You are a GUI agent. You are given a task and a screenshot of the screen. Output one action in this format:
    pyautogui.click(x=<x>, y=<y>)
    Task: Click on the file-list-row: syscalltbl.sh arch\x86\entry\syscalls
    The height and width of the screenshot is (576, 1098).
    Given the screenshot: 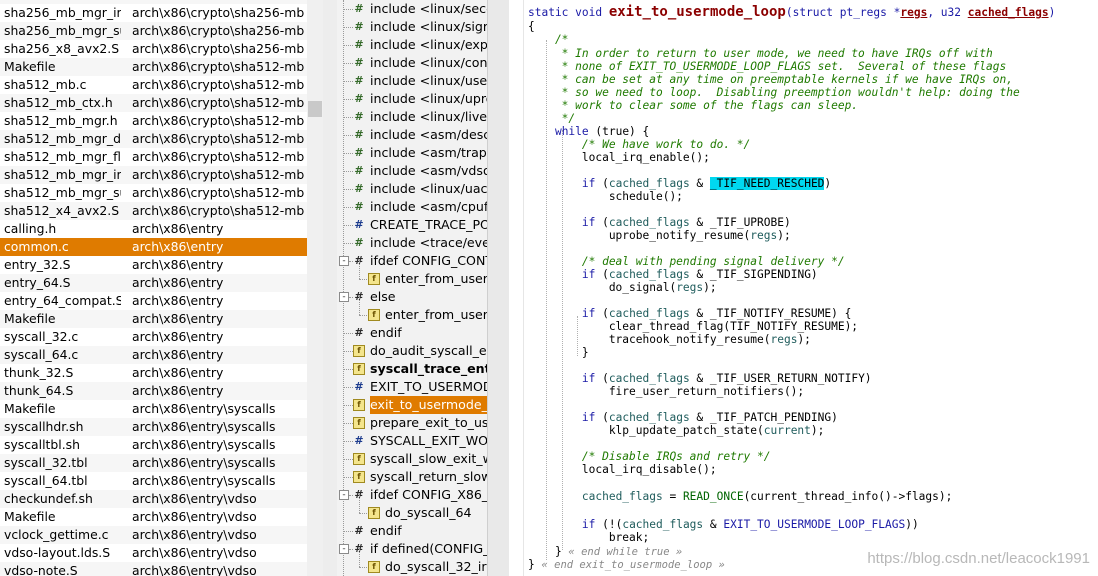 What is the action you would take?
    pyautogui.click(x=153, y=445)
    